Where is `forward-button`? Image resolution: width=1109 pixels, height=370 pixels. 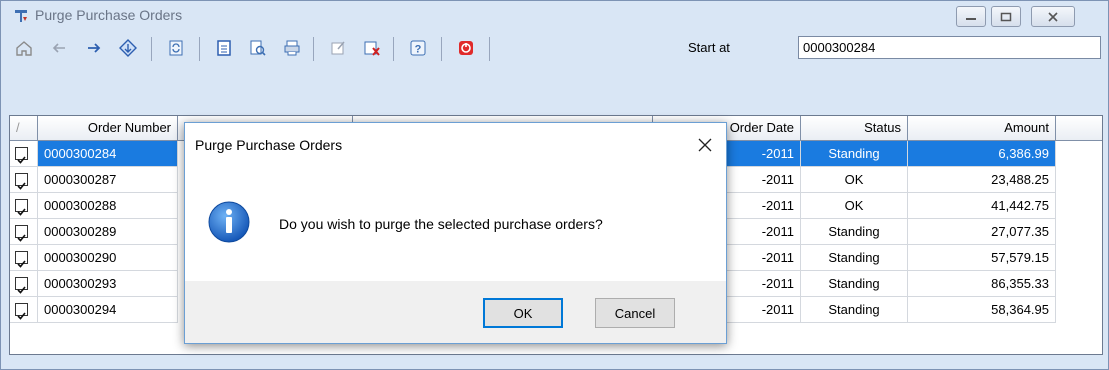 forward-button is located at coordinates (94, 48).